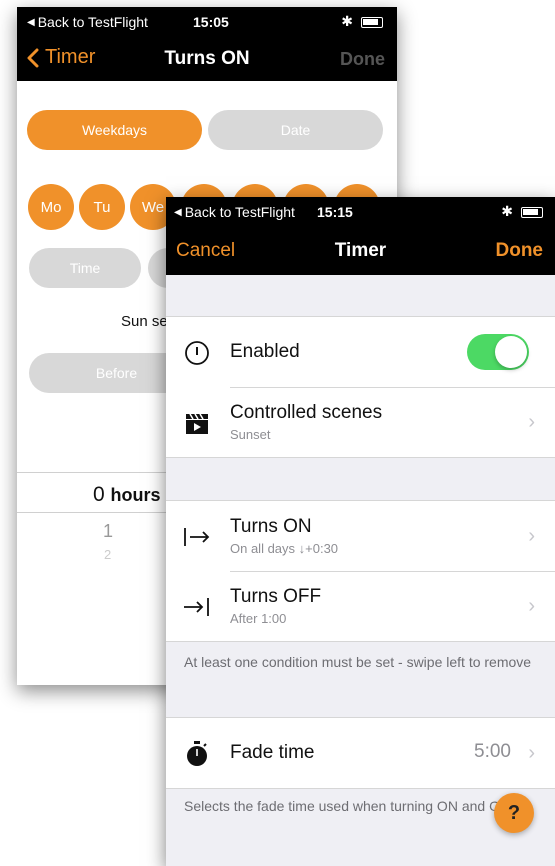  What do you see at coordinates (197, 423) in the screenshot?
I see `clapperboard-icon` at bounding box center [197, 423].